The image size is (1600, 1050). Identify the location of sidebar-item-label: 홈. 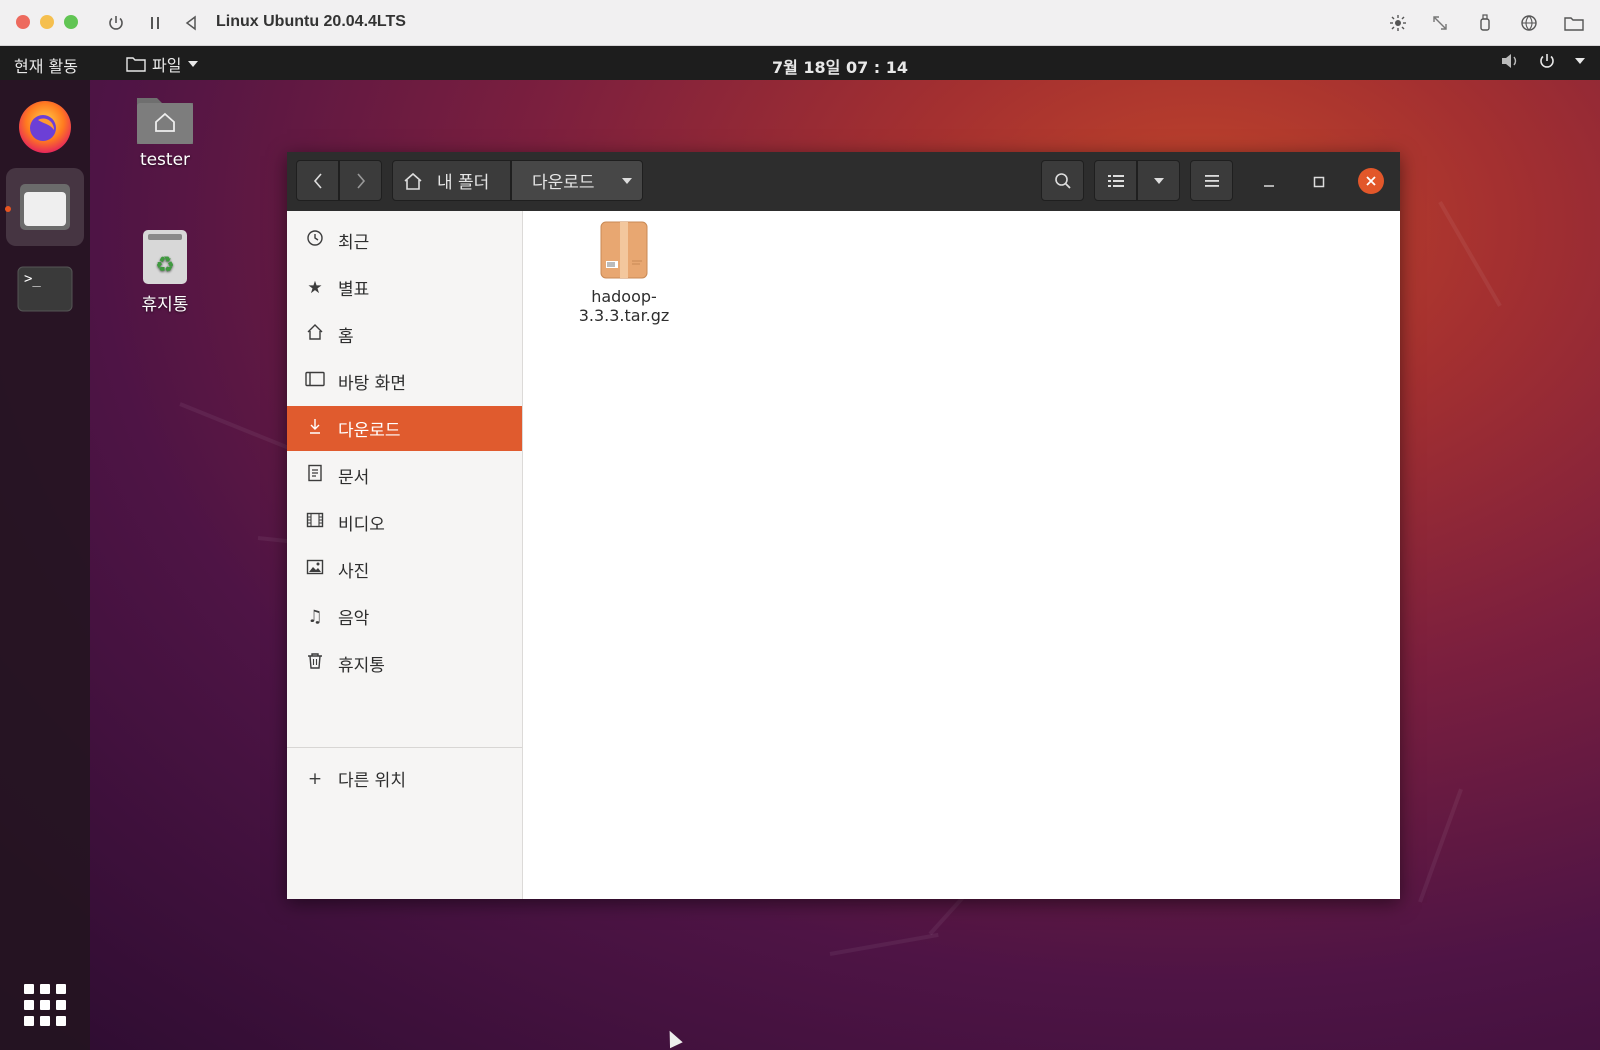
(346, 337).